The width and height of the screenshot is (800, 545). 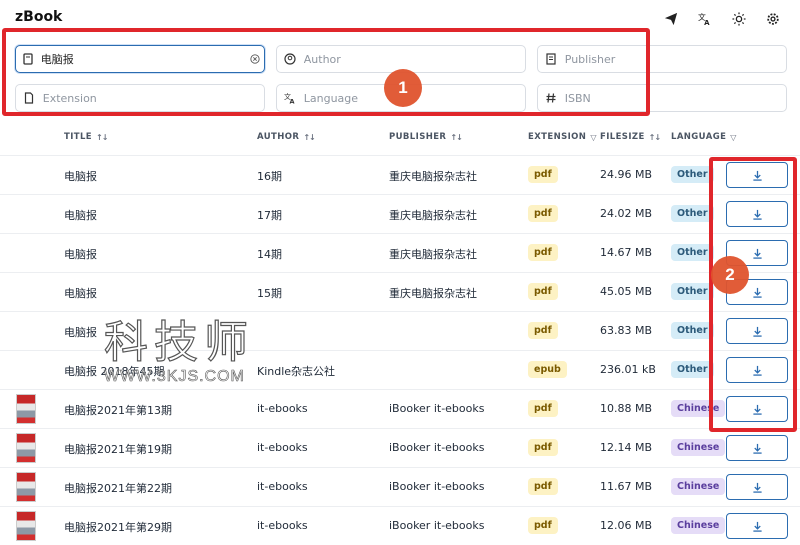 I want to click on sun-icon, so click(x=739, y=19).